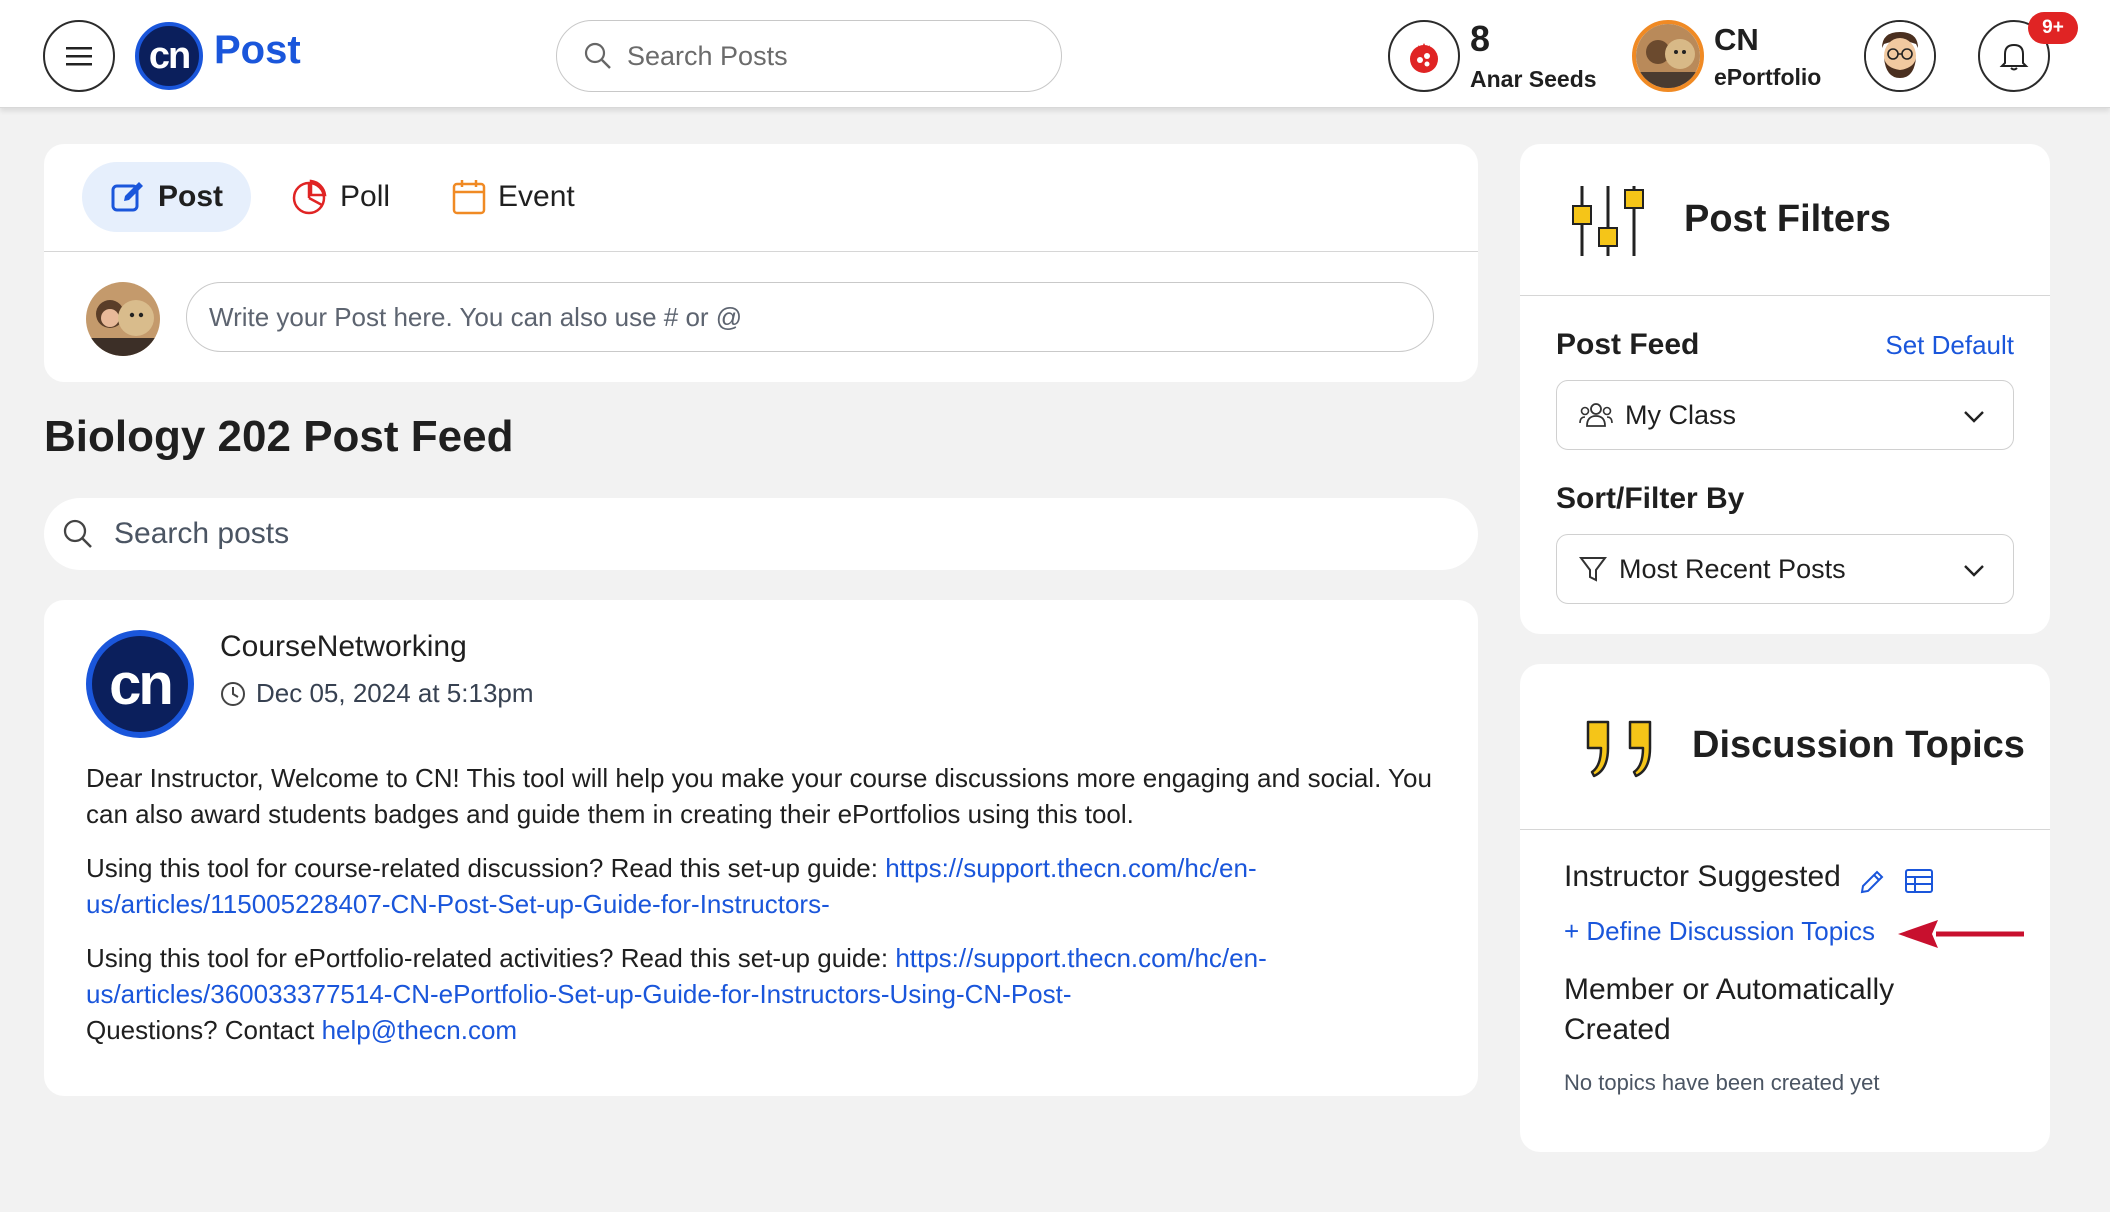 This screenshot has height=1212, width=2110. I want to click on seeds-count: 8, so click(1480, 38).